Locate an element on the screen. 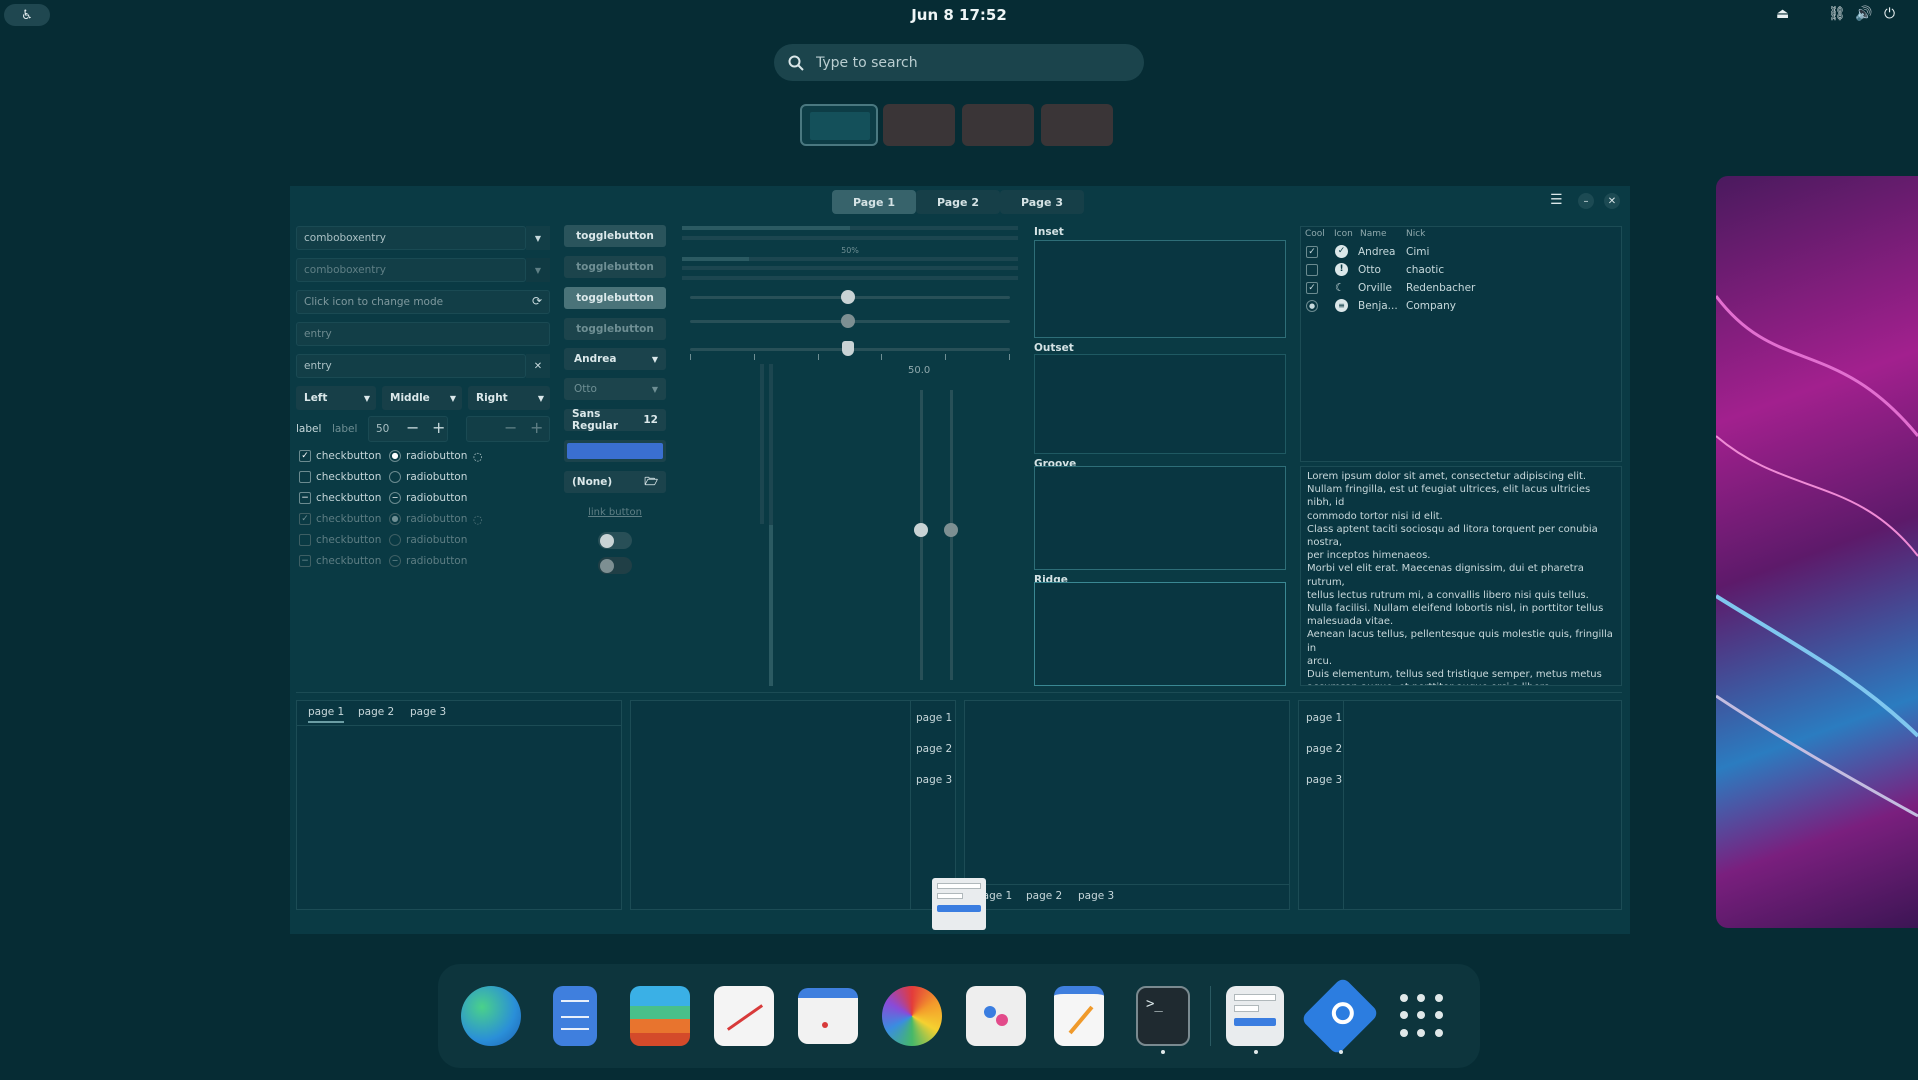 The image size is (1918, 1080). dialog-window-thumbnail is located at coordinates (959, 904).